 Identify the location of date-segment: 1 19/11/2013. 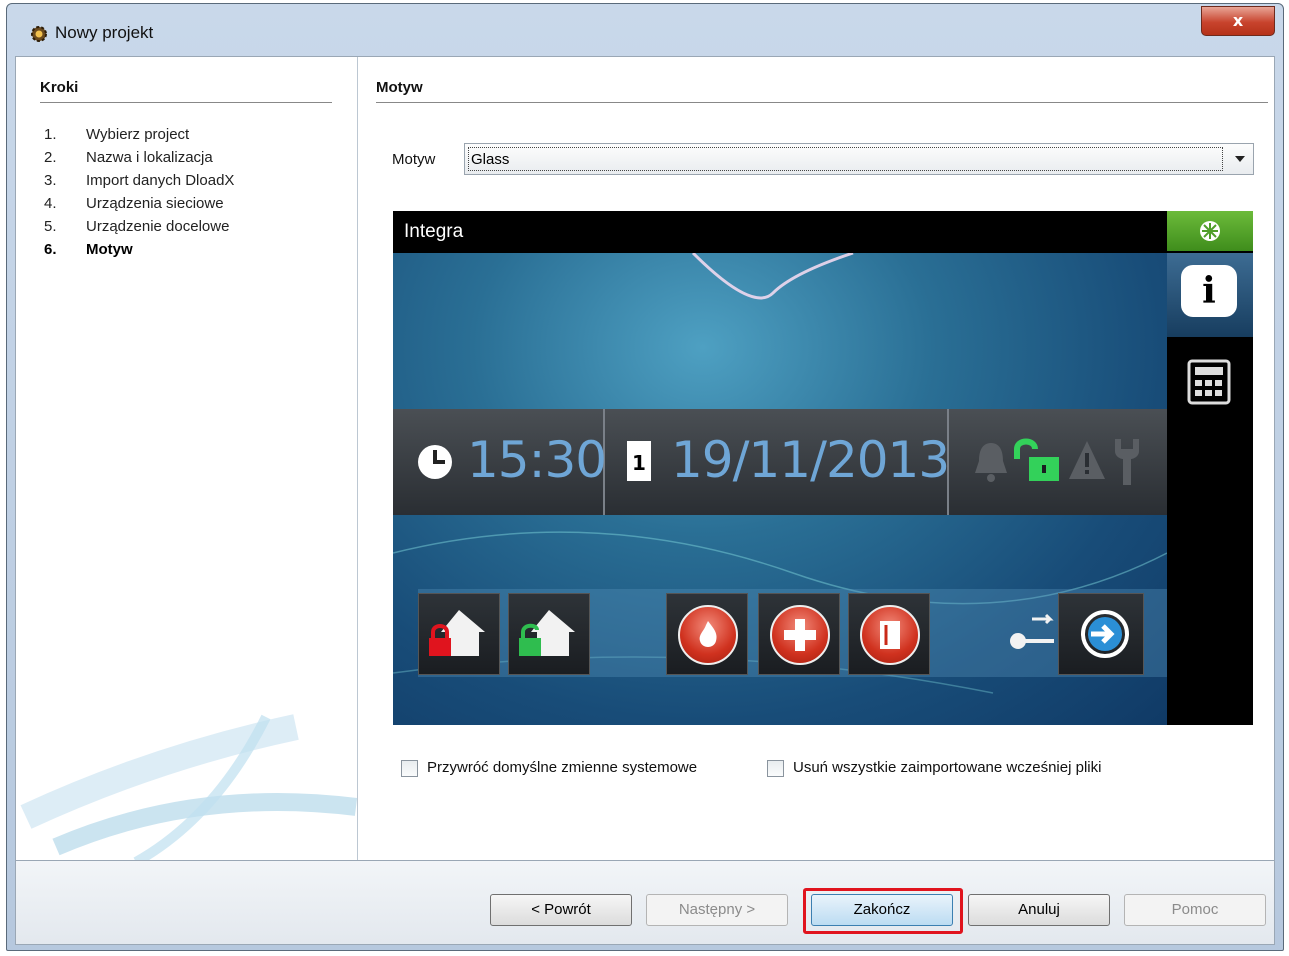
(777, 462).